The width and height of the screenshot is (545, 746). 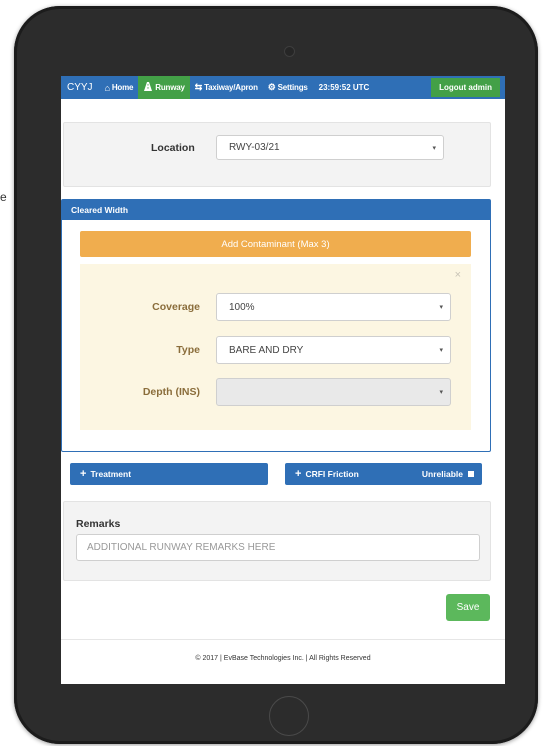 What do you see at coordinates (111, 474) in the screenshot?
I see `treatment-label: Treatment` at bounding box center [111, 474].